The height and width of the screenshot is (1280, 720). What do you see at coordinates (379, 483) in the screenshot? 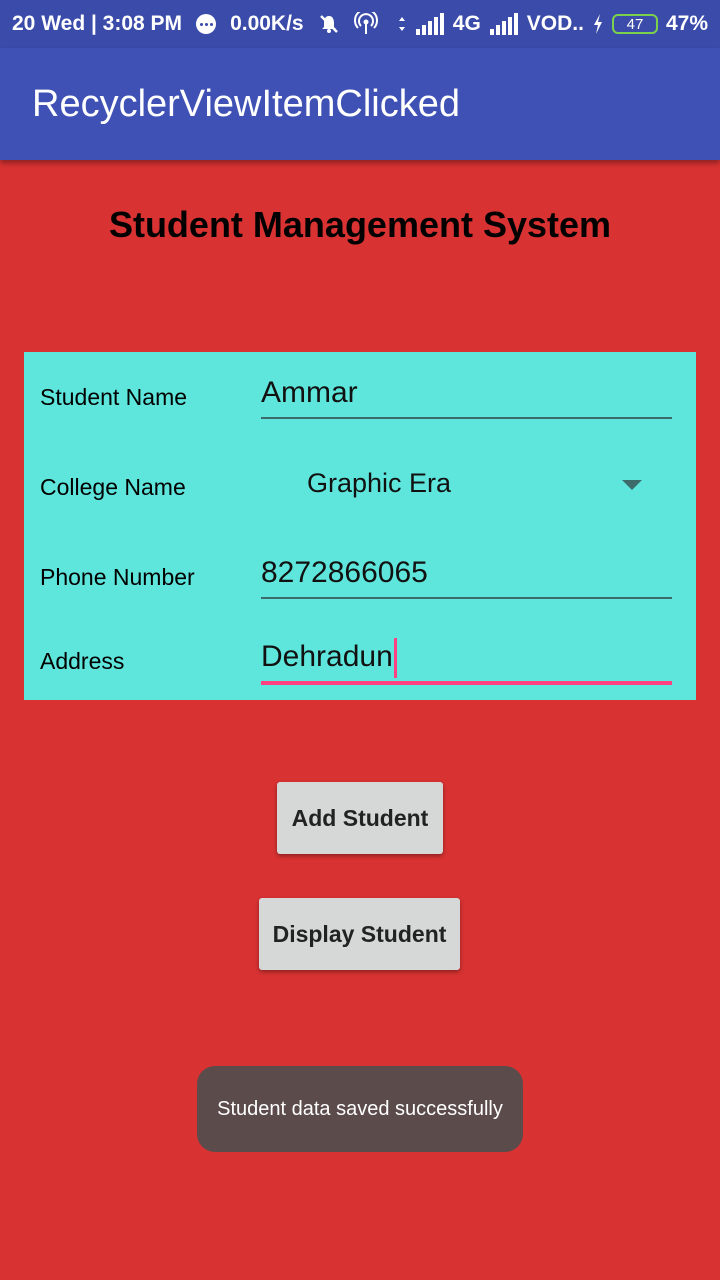
I see `college-name-selected: Graphic Era` at bounding box center [379, 483].